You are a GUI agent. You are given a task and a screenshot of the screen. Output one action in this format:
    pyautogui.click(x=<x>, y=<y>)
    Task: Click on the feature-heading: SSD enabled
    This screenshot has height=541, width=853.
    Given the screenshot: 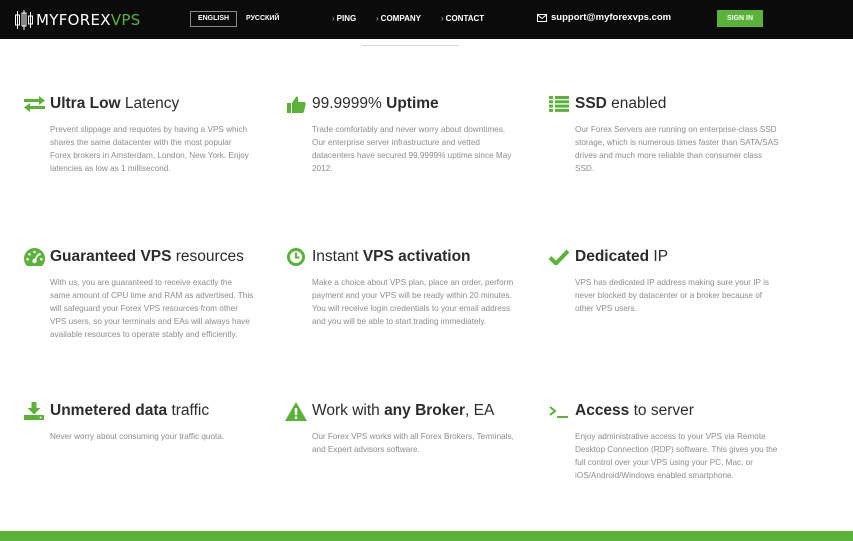 What is the action you would take?
    pyautogui.click(x=607, y=104)
    